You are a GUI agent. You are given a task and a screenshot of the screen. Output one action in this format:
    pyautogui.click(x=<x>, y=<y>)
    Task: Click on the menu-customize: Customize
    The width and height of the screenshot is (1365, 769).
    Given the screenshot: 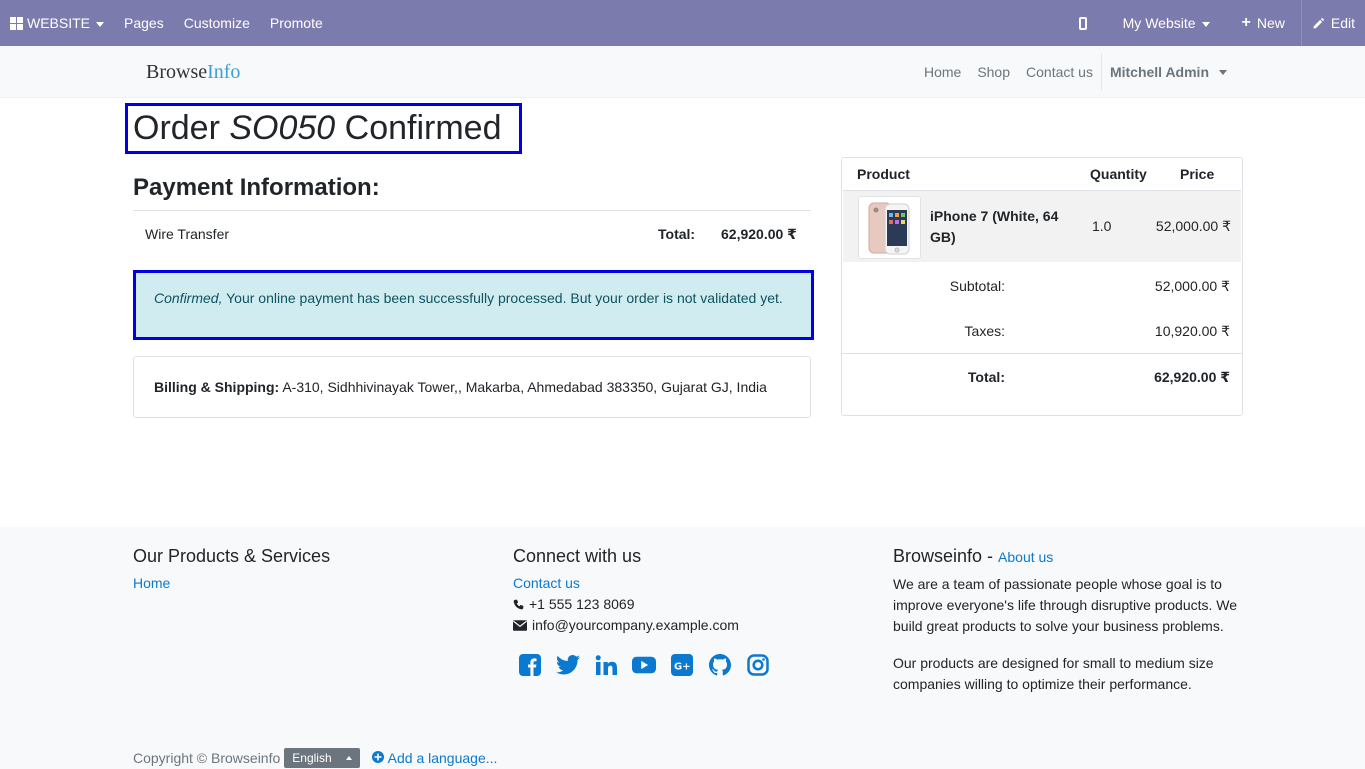 What is the action you would take?
    pyautogui.click(x=217, y=23)
    